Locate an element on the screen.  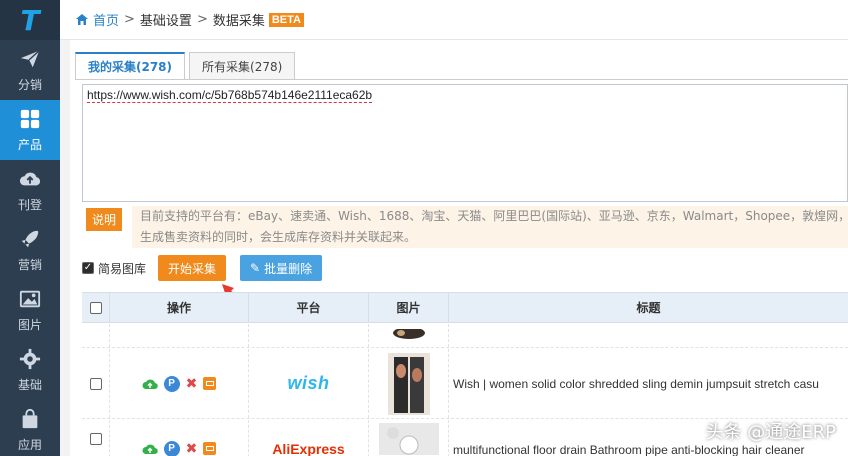
app-logo: T is located at coordinates (30, 20).